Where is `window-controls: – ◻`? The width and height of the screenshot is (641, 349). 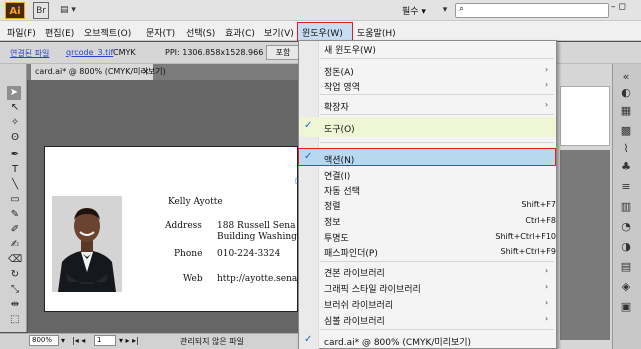
window-controls: – ◻ is located at coordinates (618, 7).